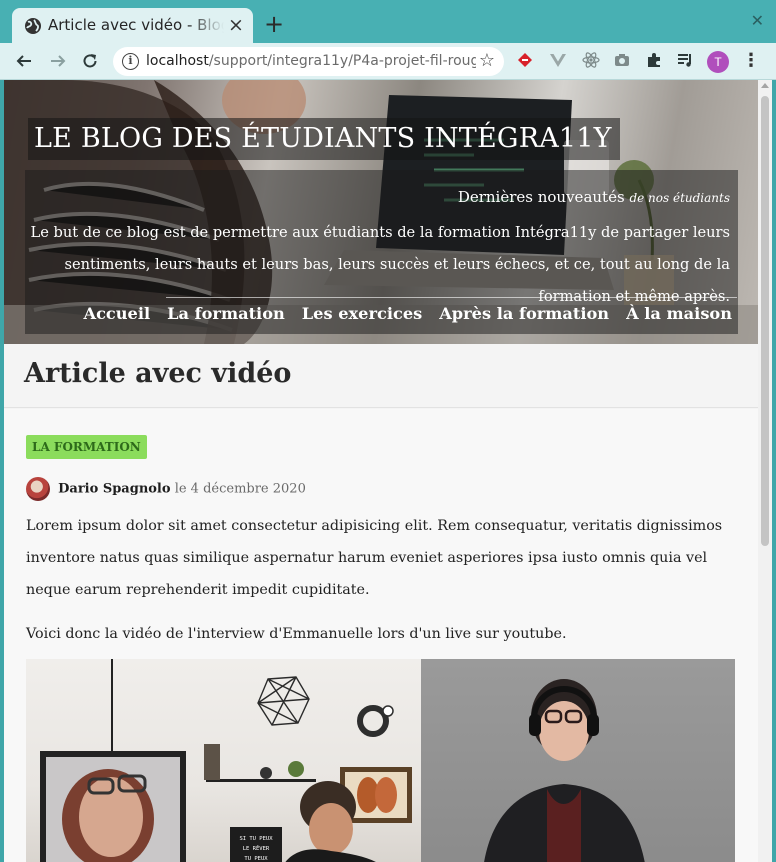  I want to click on site-title: LE BLOG DES ÉTUDIANTS INTÉGRA11Y, so click(324, 139).